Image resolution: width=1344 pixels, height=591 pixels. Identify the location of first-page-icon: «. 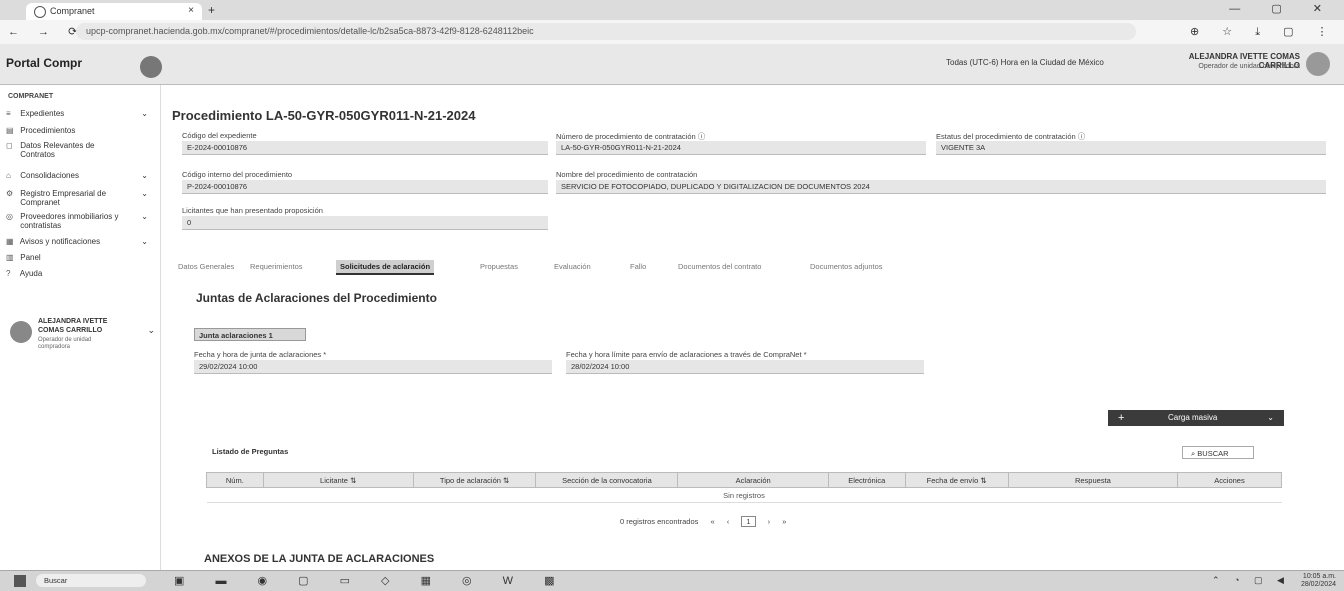
(712, 521).